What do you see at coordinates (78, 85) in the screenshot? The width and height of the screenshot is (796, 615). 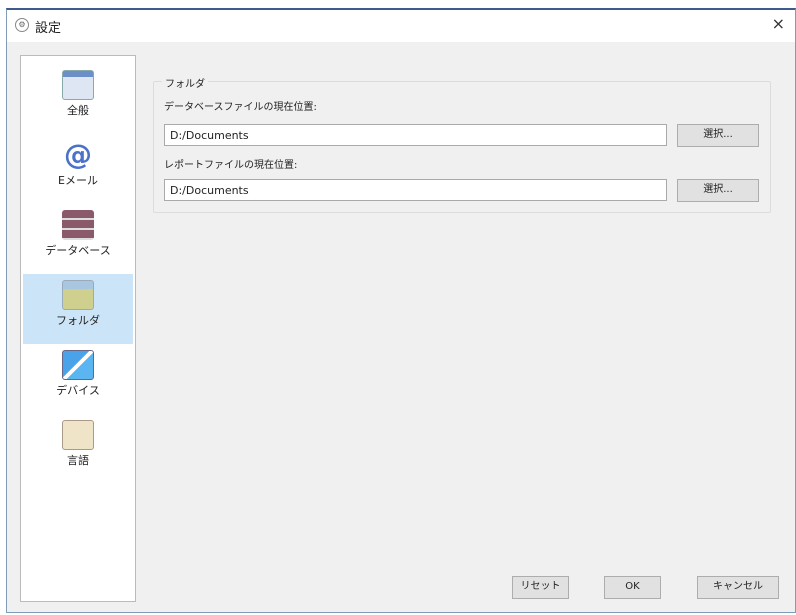 I see `general-settings-icon` at bounding box center [78, 85].